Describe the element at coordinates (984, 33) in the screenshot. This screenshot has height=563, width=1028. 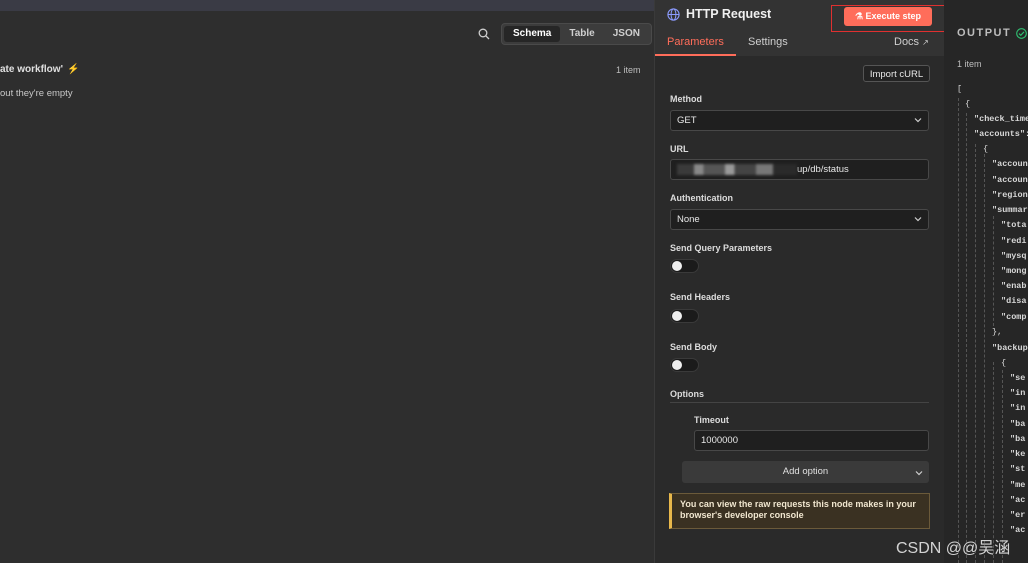
I see `output-title: OUTPUT` at that location.